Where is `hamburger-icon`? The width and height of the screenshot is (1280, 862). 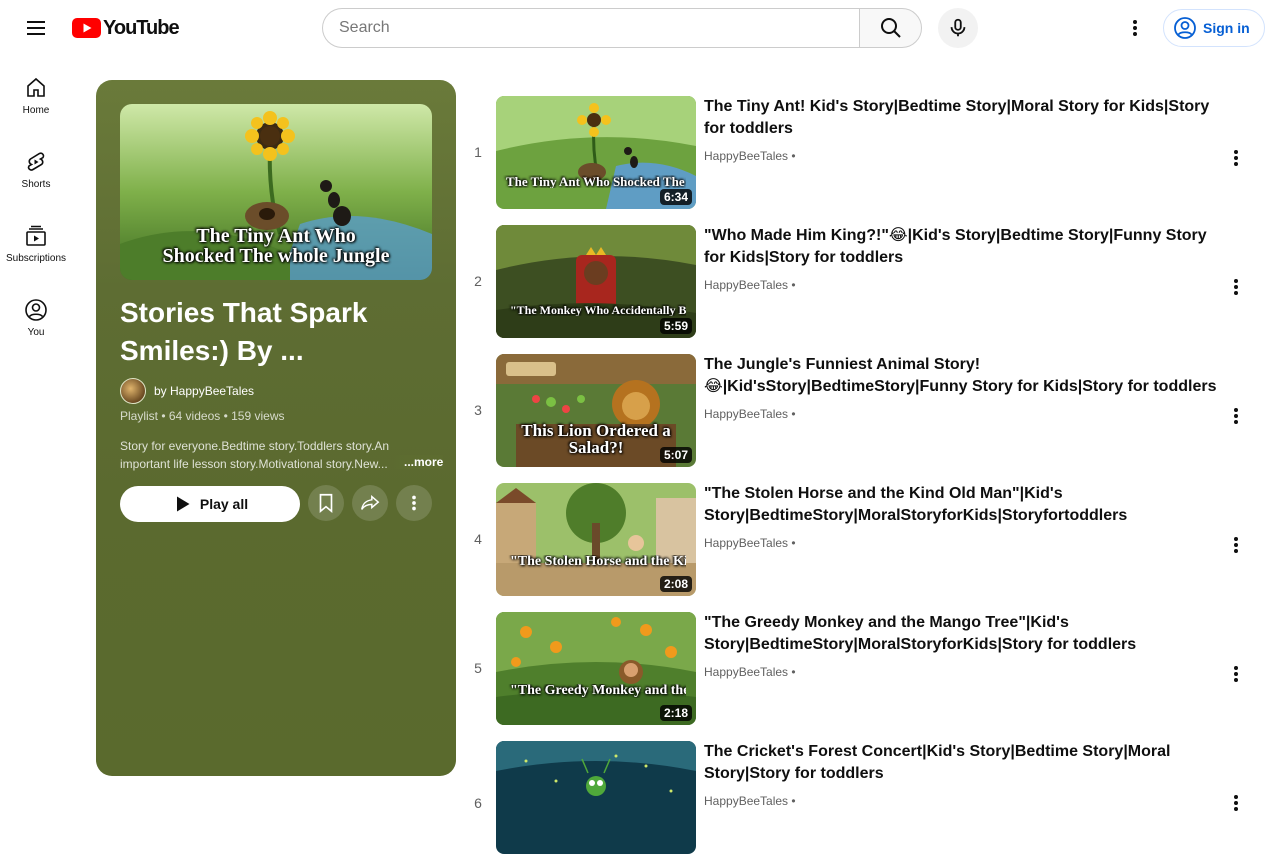 hamburger-icon is located at coordinates (36, 28).